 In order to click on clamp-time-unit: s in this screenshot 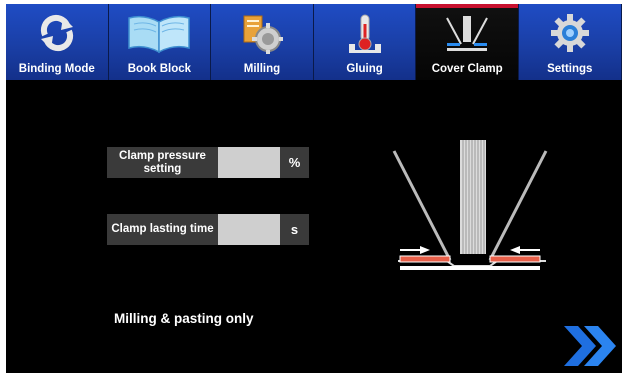, I will do `click(294, 229)`.